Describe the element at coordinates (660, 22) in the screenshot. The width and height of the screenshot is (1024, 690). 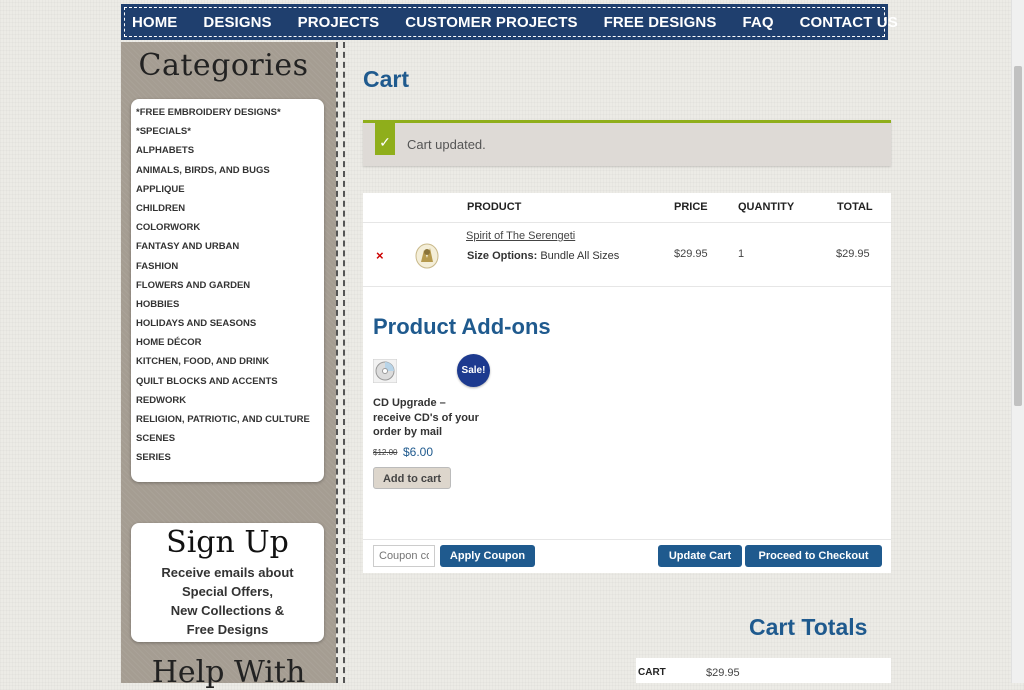
I see `nav-free-designs: FREE DESIGNS` at that location.